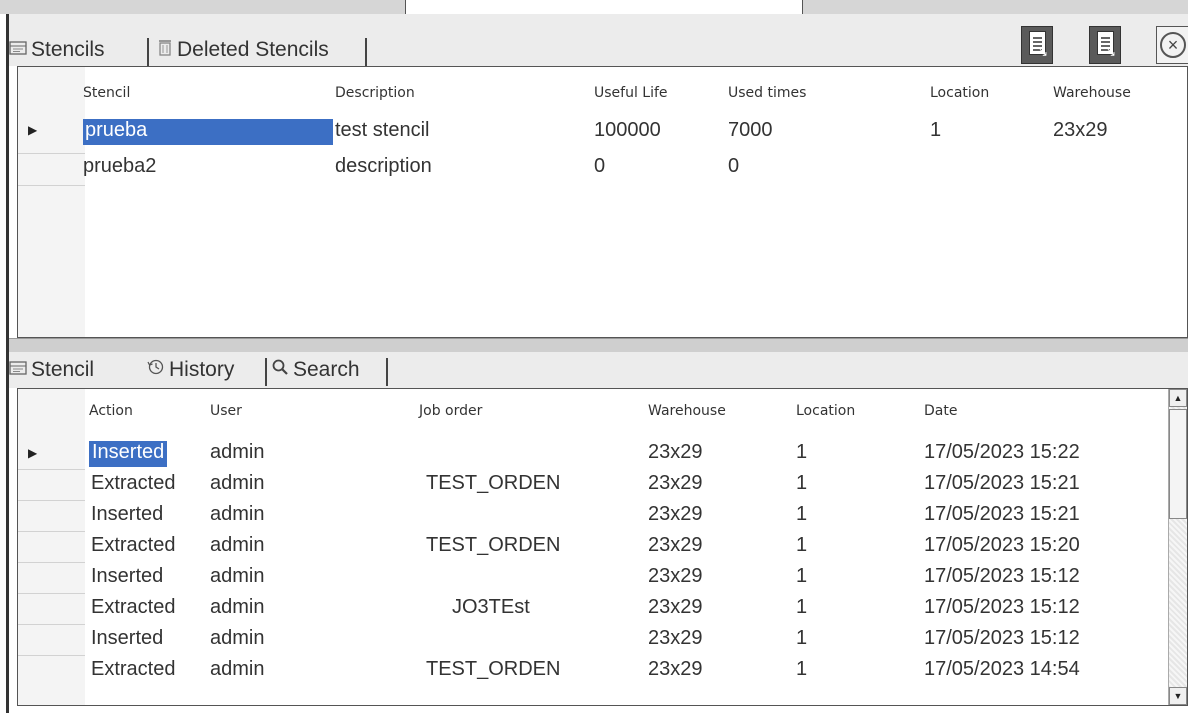  What do you see at coordinates (598, 40) in the screenshot?
I see `stencils-tab-bar: Stencils Deleted Stencils ↘ ↘ ×` at bounding box center [598, 40].